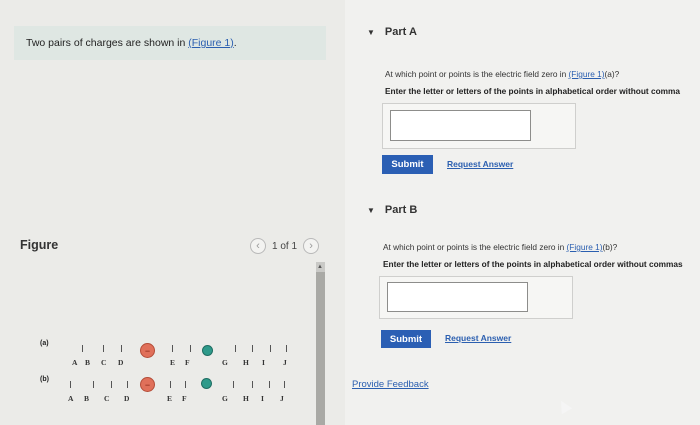 The height and width of the screenshot is (425, 700). I want to click on part-a-header: ▼ Part A, so click(392, 32).